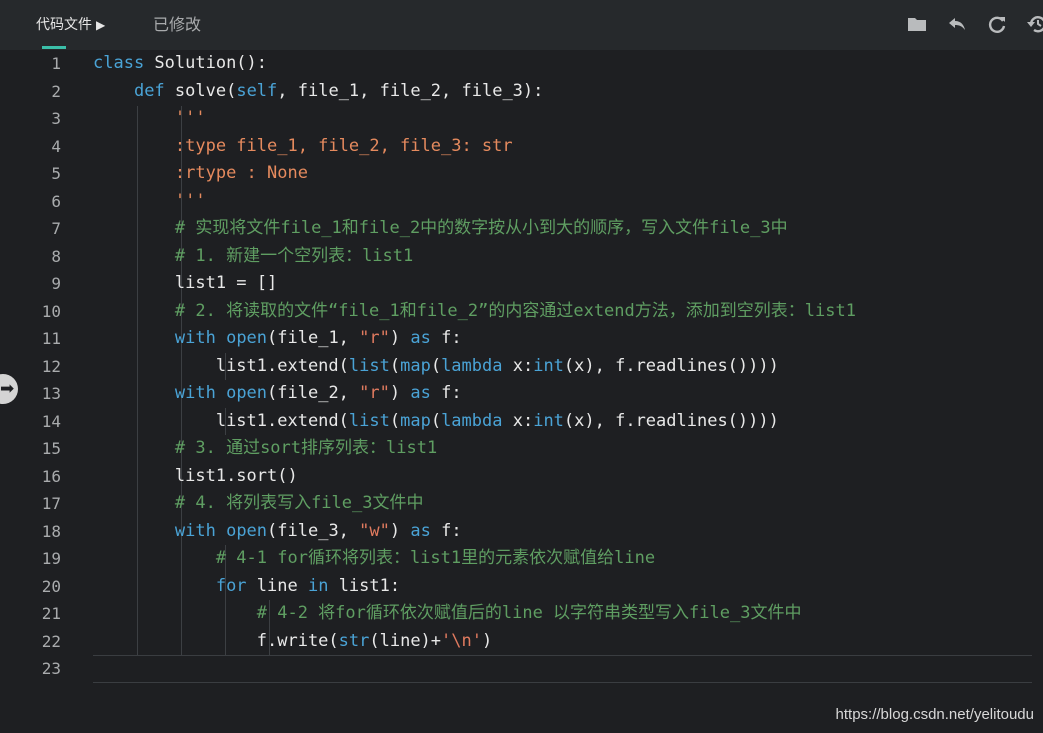  I want to click on code-line: # 3. 通过sort排序列表：list1, so click(265, 449).